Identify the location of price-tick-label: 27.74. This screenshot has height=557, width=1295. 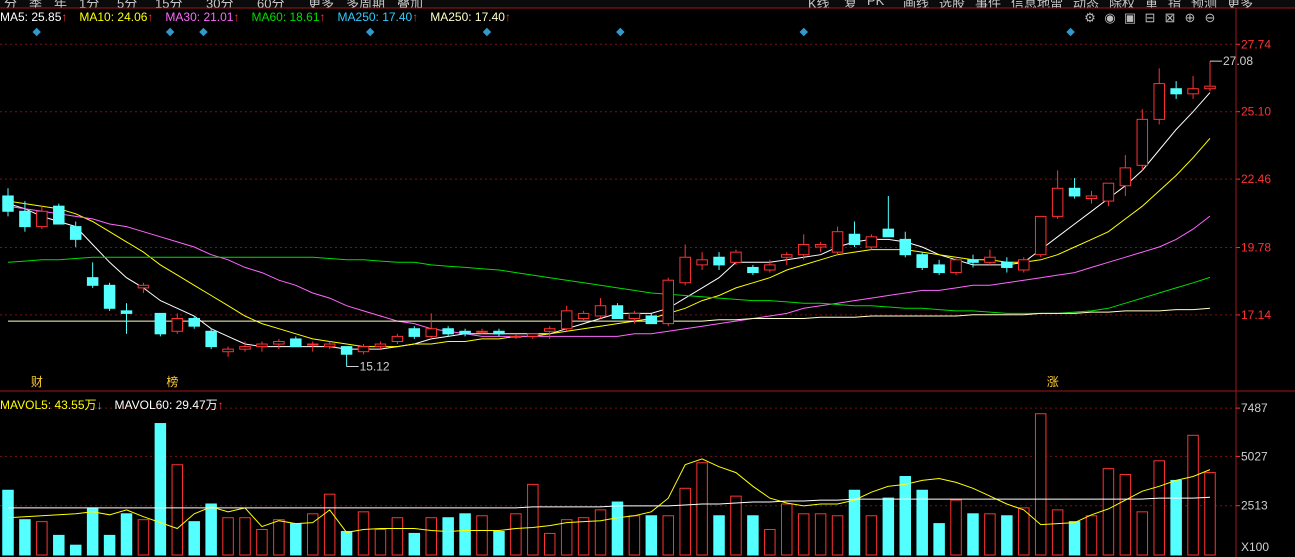
(1256, 44).